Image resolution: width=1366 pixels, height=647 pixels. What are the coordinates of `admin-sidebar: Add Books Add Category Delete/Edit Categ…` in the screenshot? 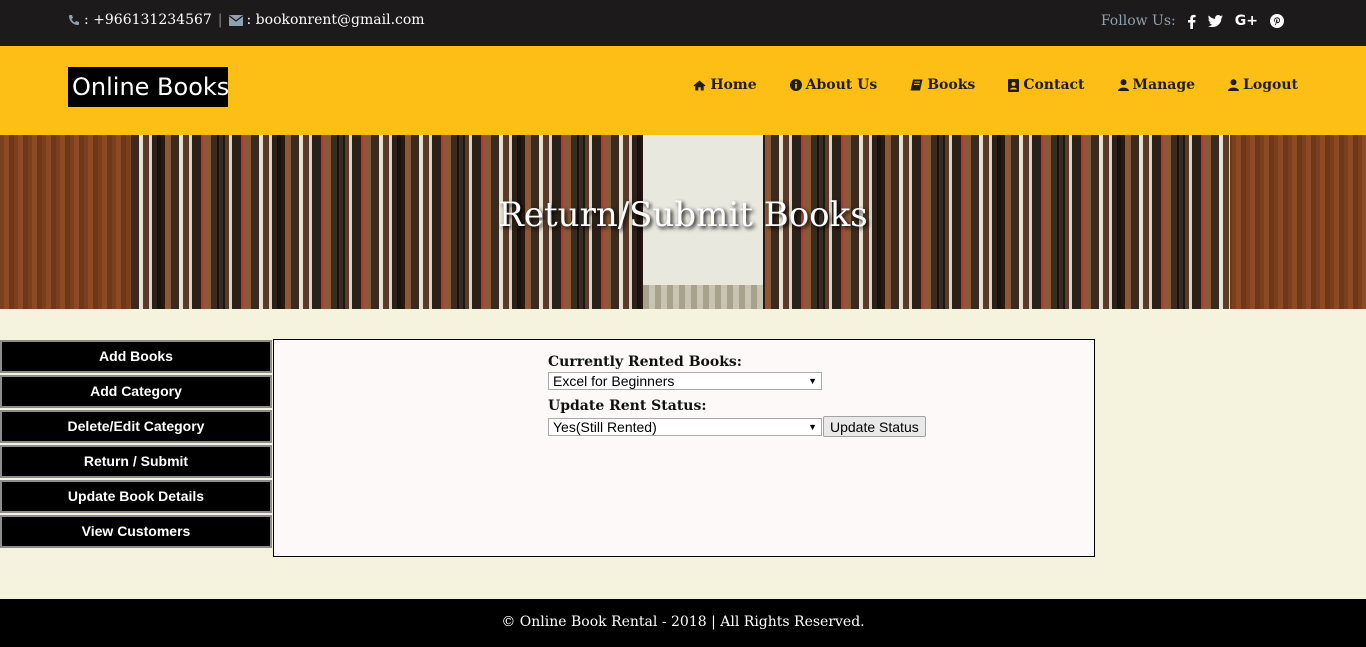 It's located at (136, 445).